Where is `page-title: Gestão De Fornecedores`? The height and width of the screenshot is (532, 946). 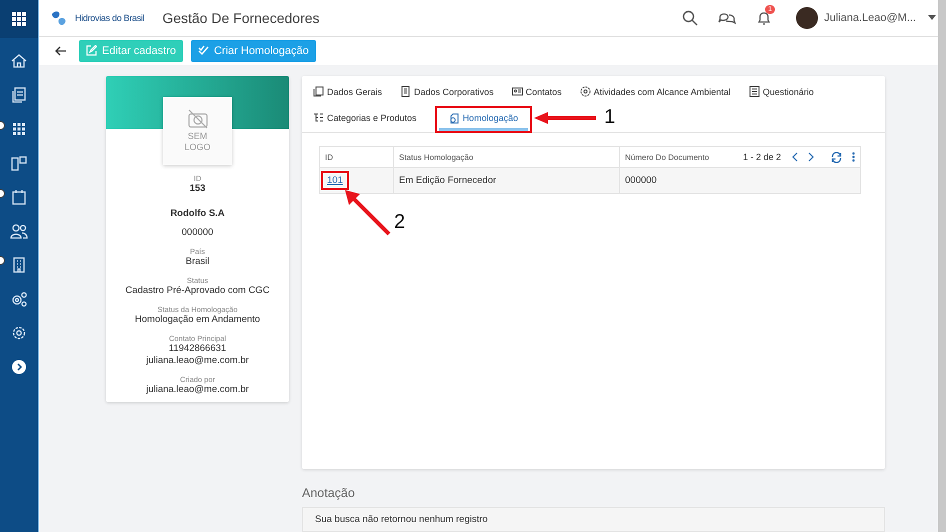 page-title: Gestão De Fornecedores is located at coordinates (241, 18).